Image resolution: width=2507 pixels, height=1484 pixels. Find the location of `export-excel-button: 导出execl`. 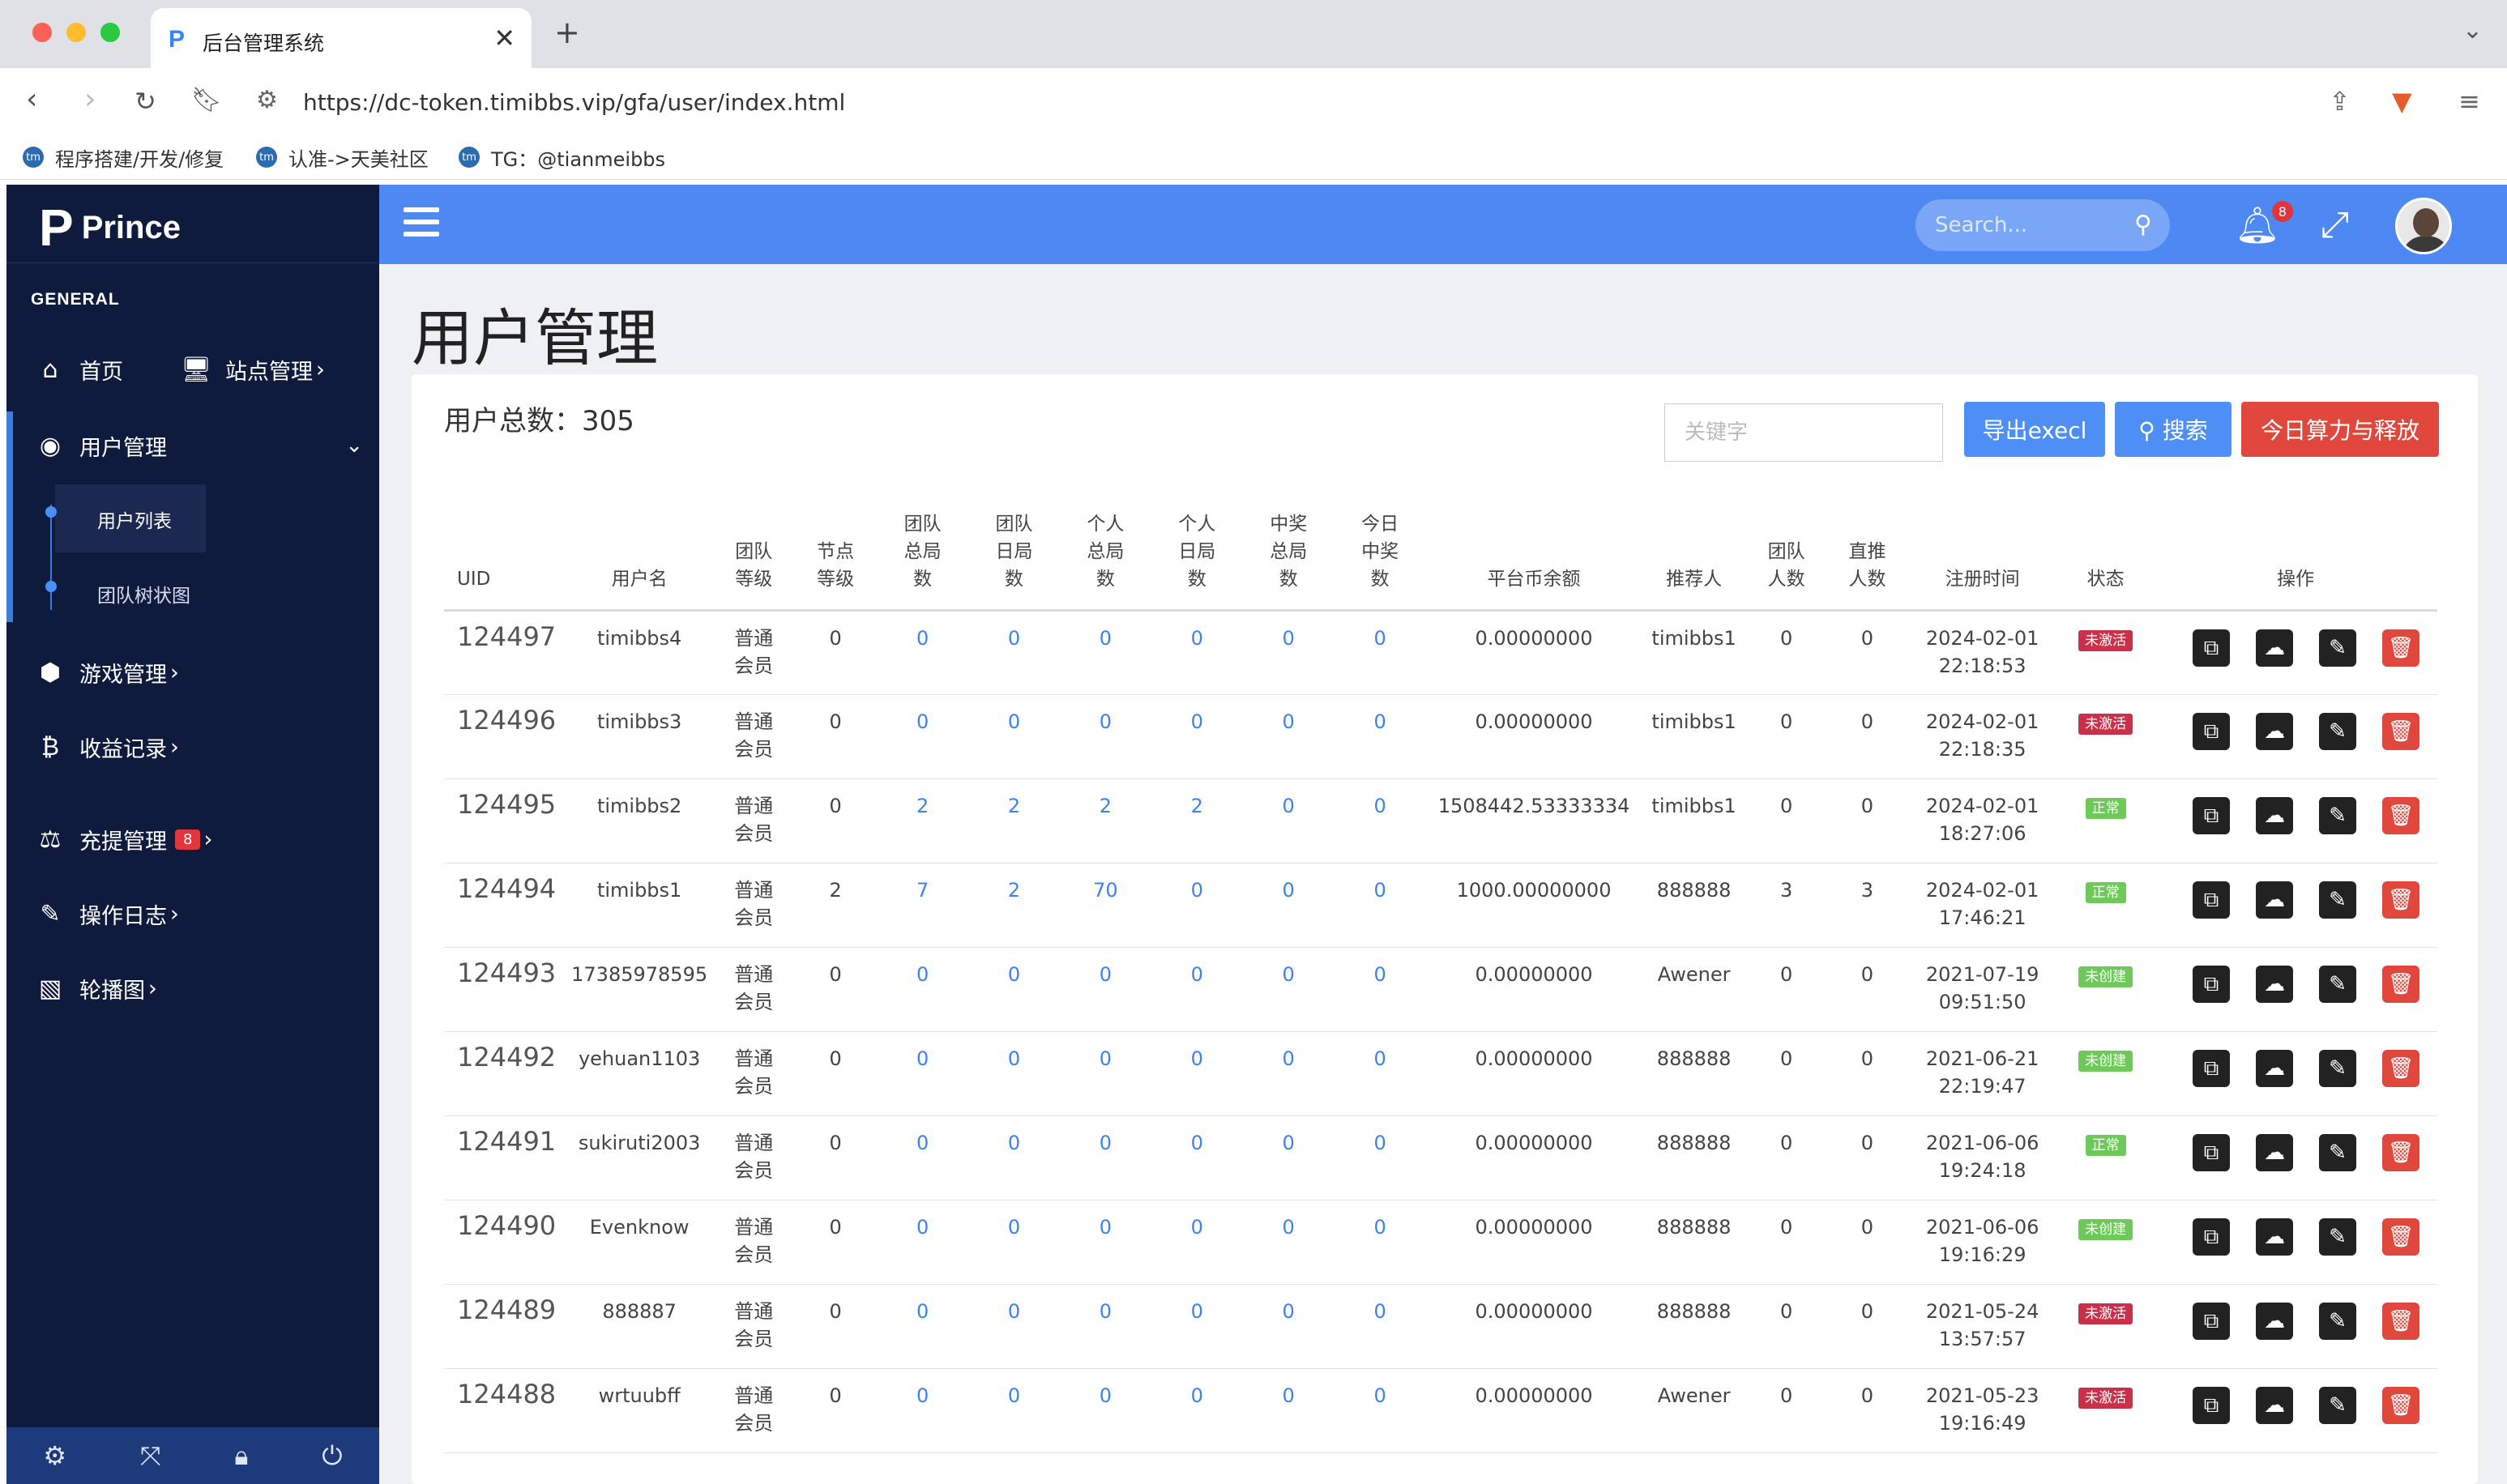

export-excel-button: 导出execl is located at coordinates (2034, 429).